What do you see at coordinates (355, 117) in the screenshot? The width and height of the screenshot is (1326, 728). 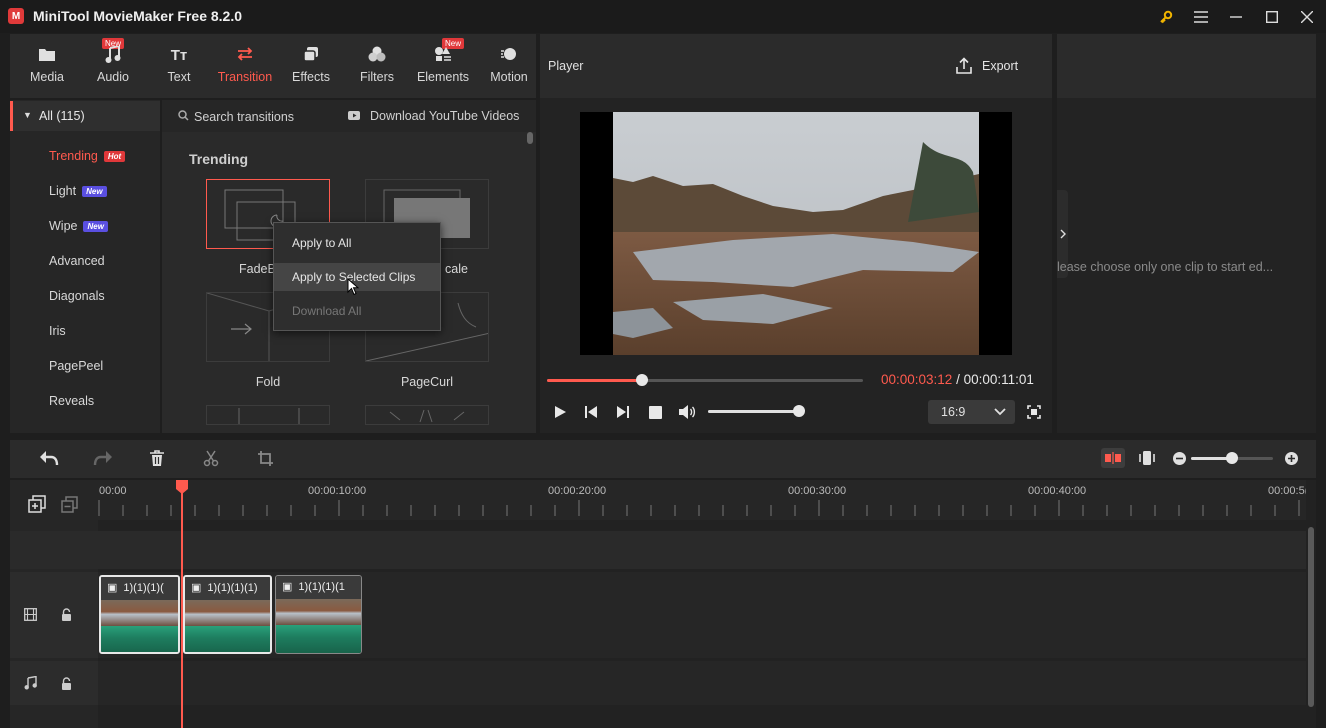 I see `youtube-icon` at bounding box center [355, 117].